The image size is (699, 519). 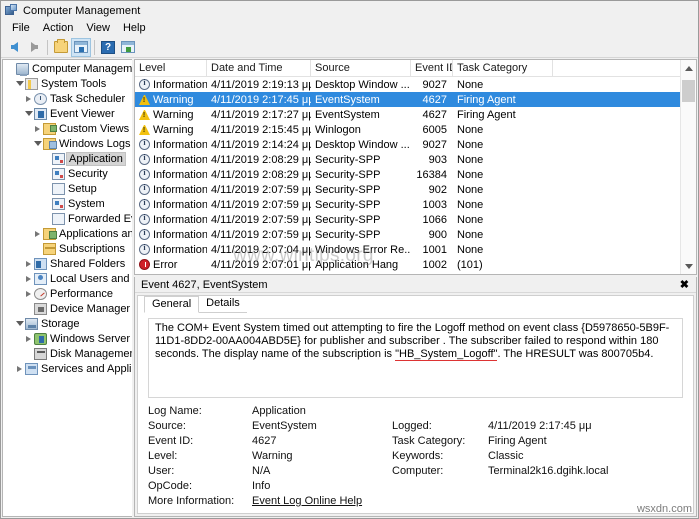 I want to click on cell-level: Warning, so click(x=171, y=115).